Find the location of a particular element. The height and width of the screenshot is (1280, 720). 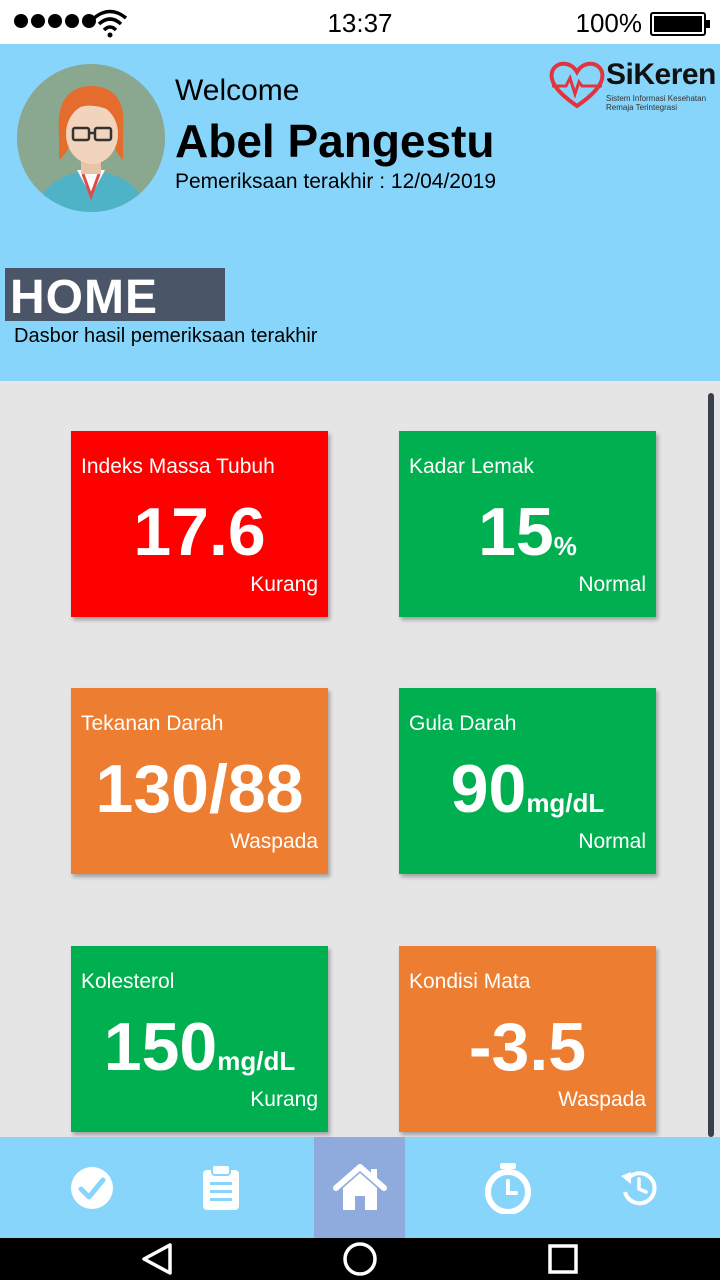

card-title: Kondisi Mata is located at coordinates (470, 981).